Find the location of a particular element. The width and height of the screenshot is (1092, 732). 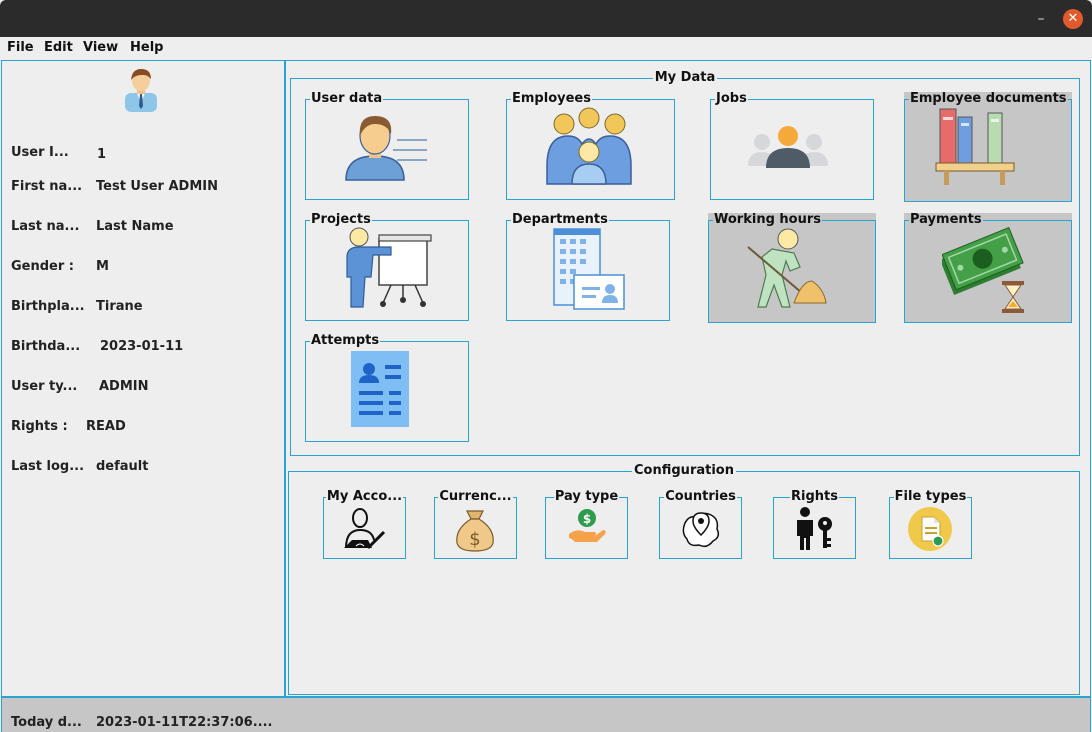

tile-employee-documents: Employee documents is located at coordinates (988, 147).